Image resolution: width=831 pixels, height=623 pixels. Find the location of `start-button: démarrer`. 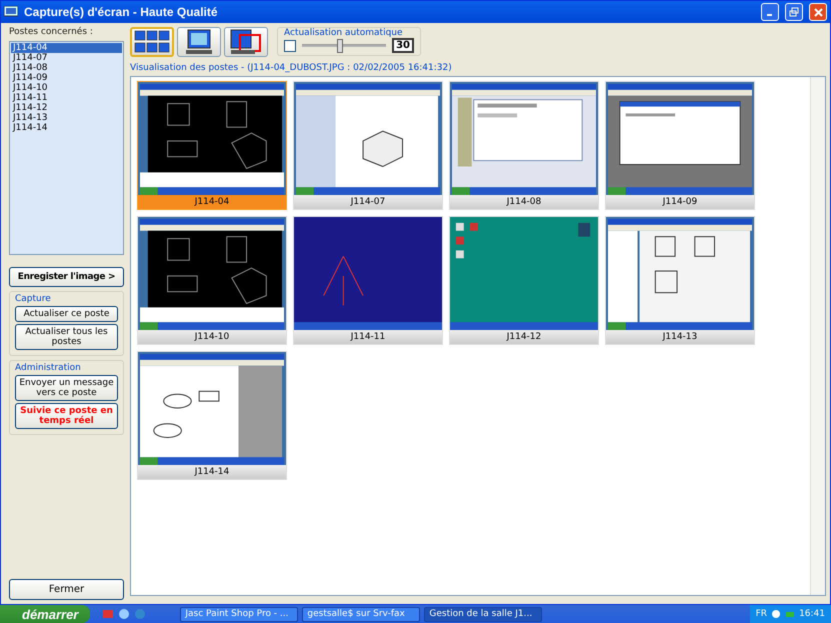

start-button: démarrer is located at coordinates (45, 614).